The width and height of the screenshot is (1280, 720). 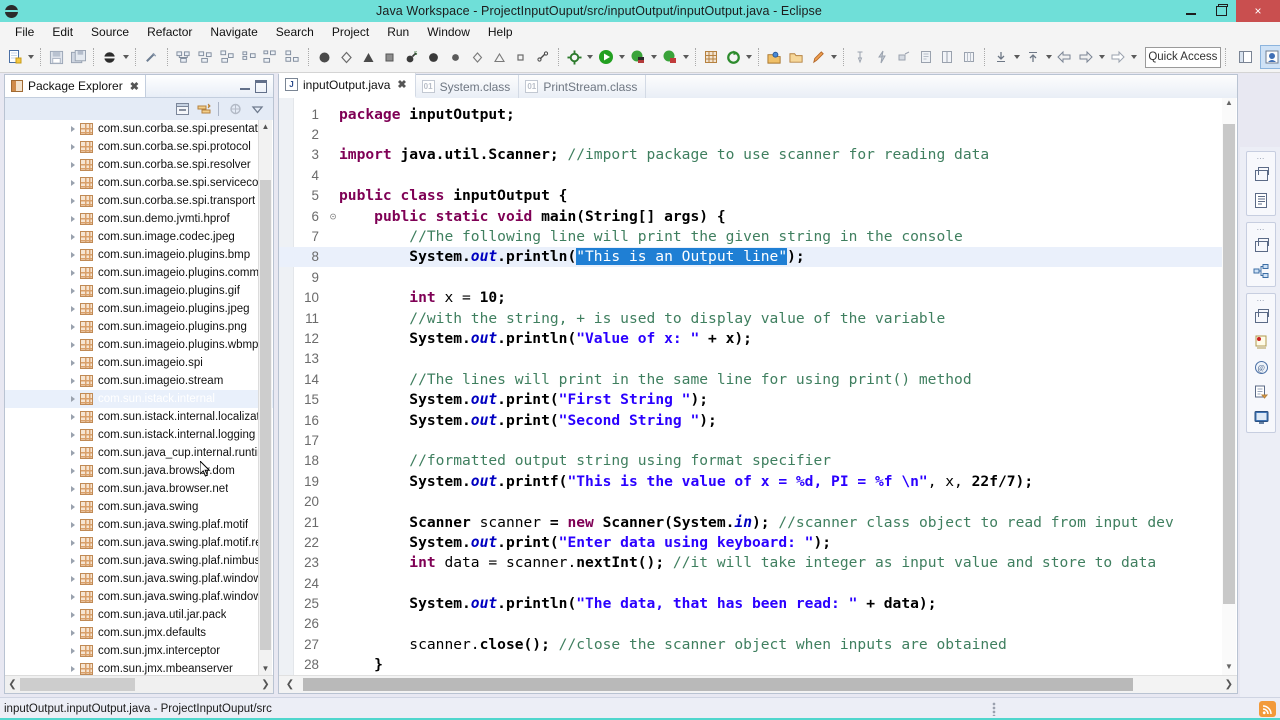 I want to click on tree-item-26: com.sun.java.swing.plaf.window, so click(x=139, y=597).